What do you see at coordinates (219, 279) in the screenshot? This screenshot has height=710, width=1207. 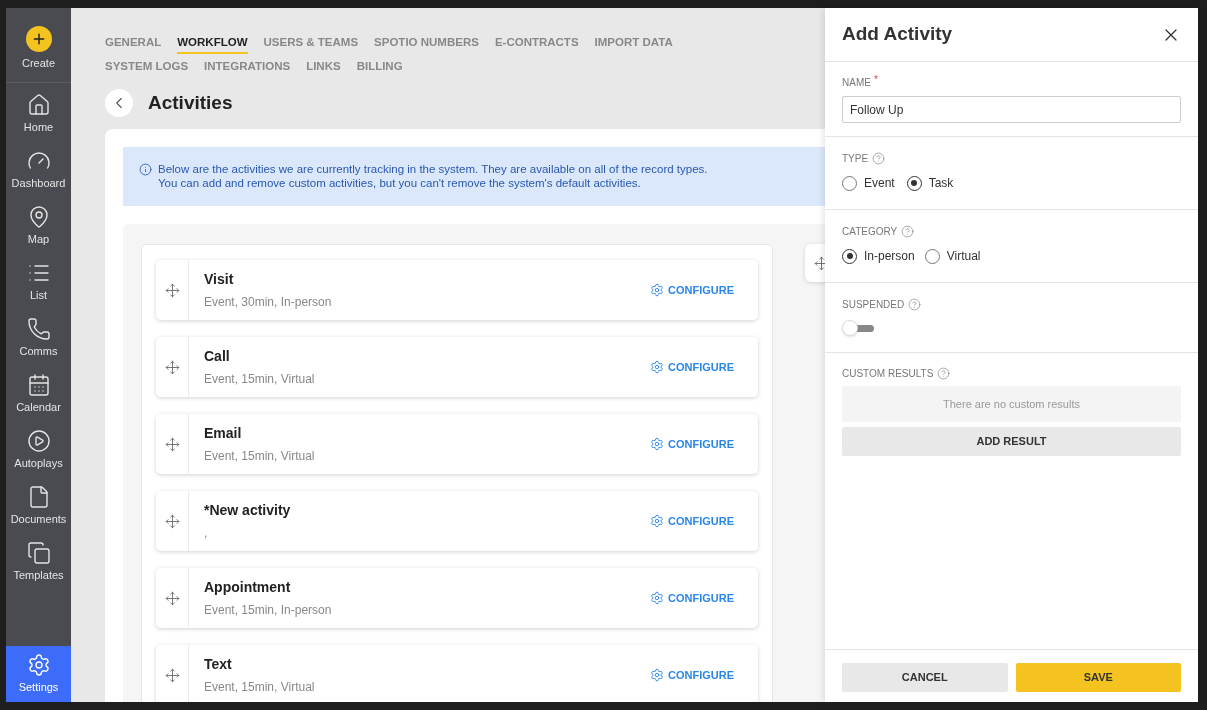 I see `activity-name: Visit` at bounding box center [219, 279].